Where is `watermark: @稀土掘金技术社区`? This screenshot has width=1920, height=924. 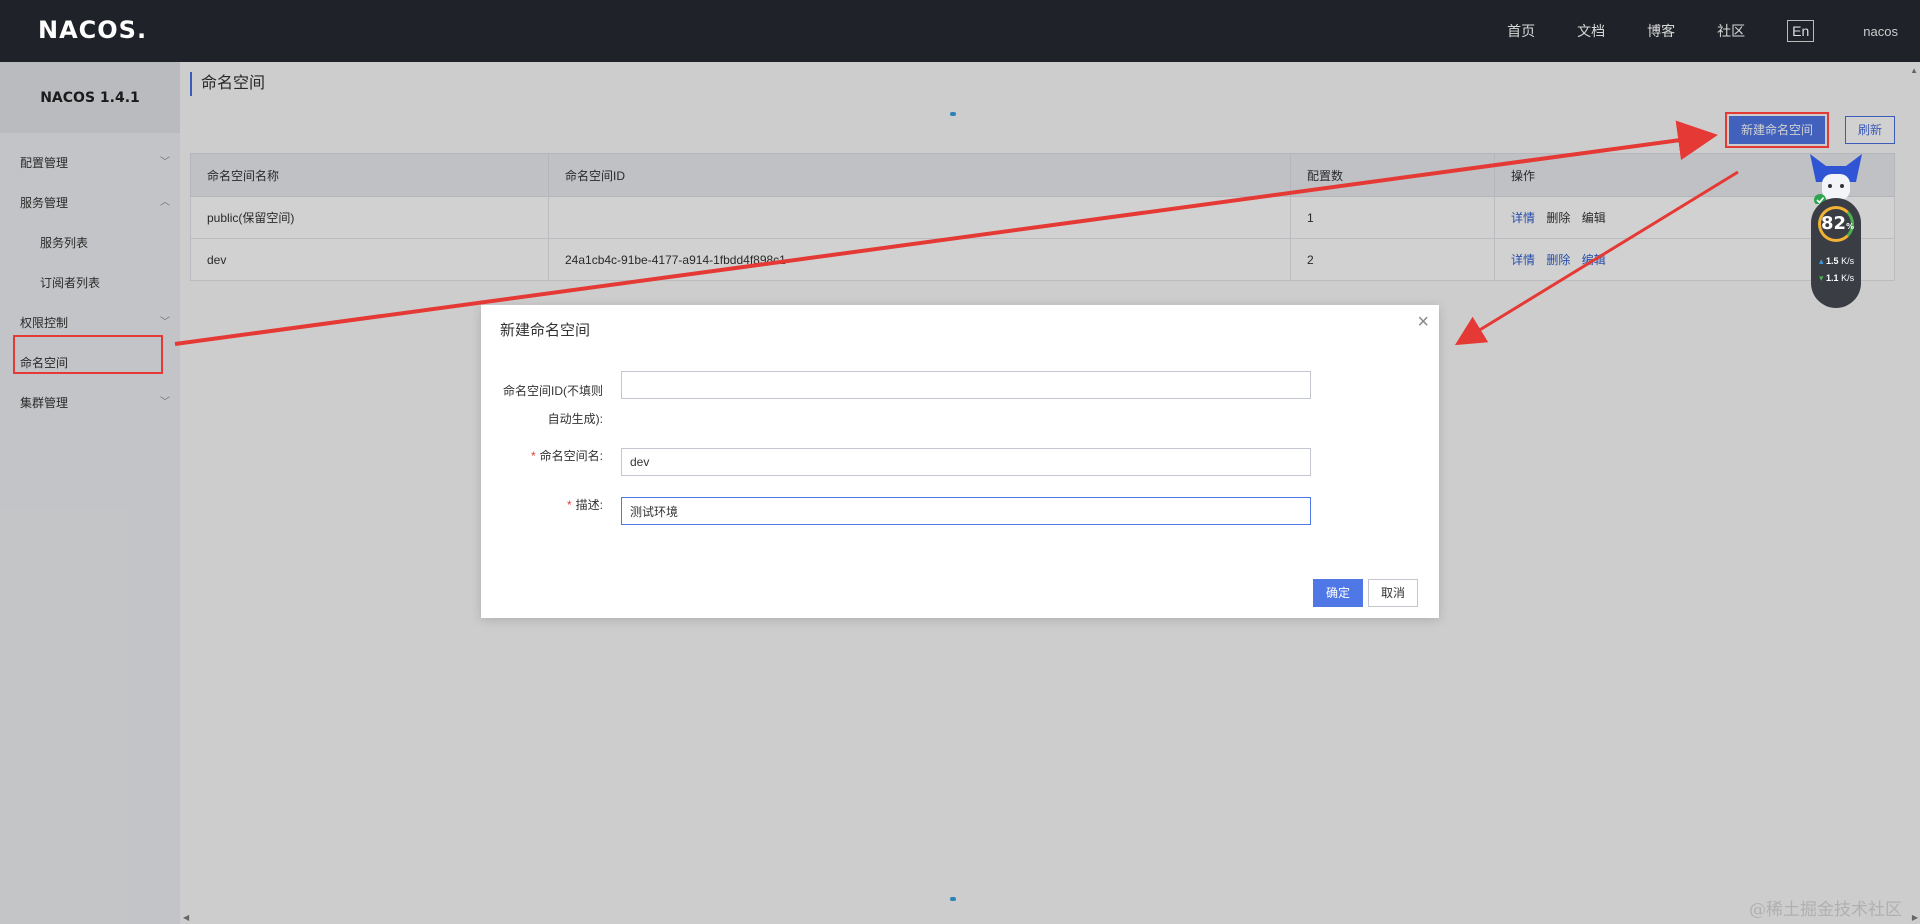
watermark: @稀土掘金技术社区 is located at coordinates (1825, 910).